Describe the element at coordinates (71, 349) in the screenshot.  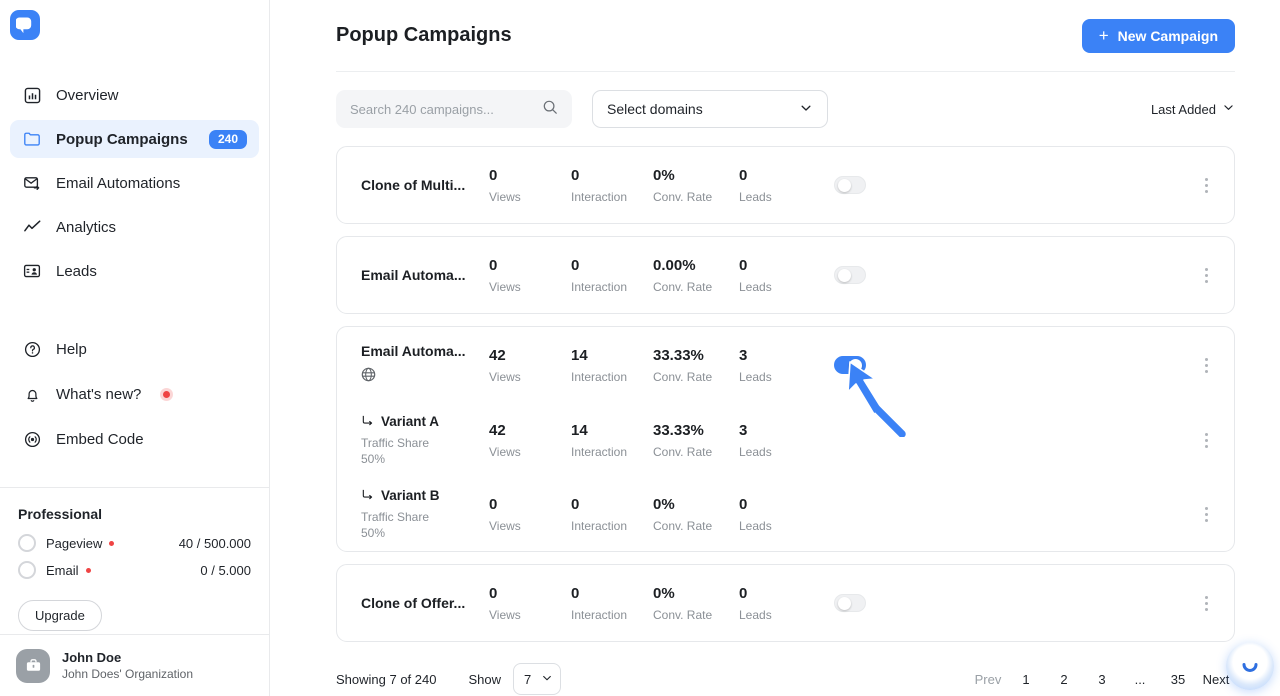
I see `sidebar-item-label: Help` at that location.